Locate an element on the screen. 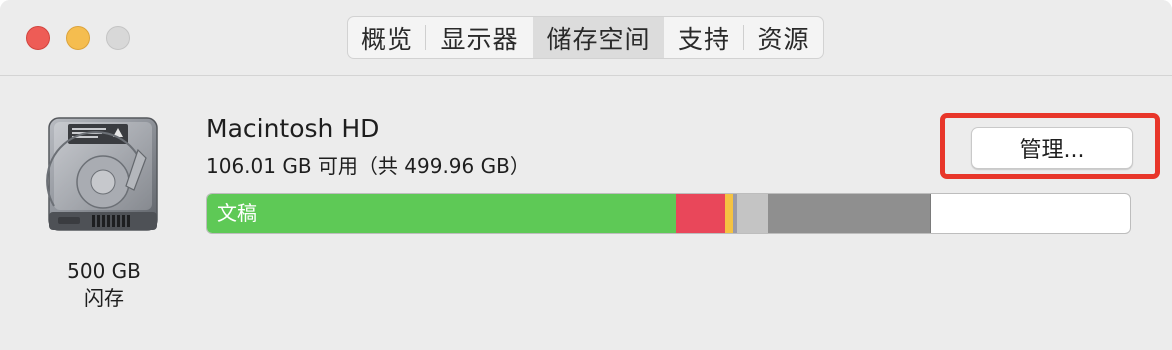  tab-bar: 概览 显示器 储存空间 支持 资源 is located at coordinates (585, 37).